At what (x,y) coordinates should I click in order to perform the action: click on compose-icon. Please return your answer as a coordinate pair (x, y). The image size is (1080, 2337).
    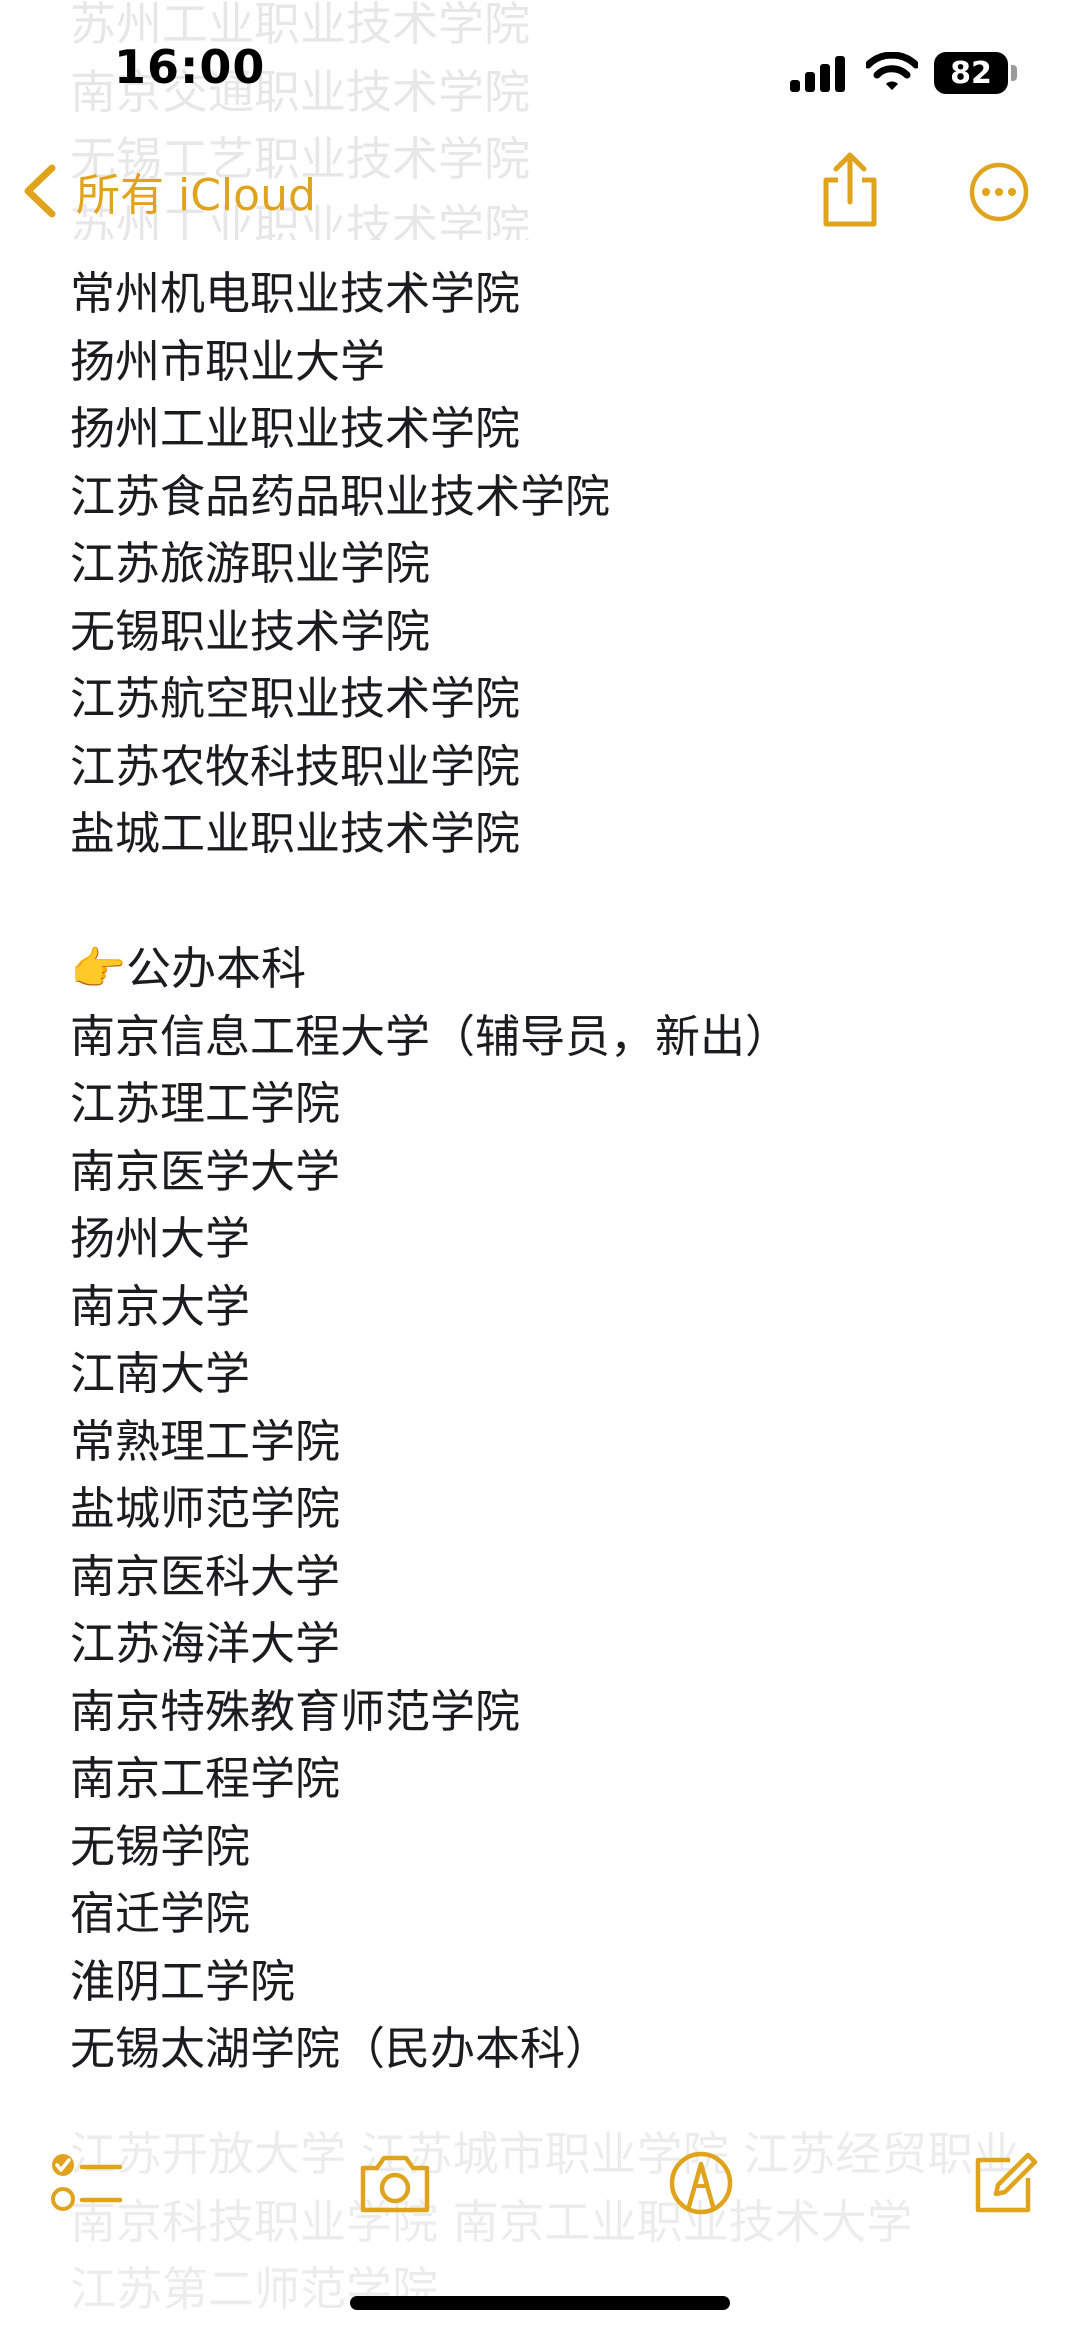
    Looking at the image, I should click on (1006, 2183).